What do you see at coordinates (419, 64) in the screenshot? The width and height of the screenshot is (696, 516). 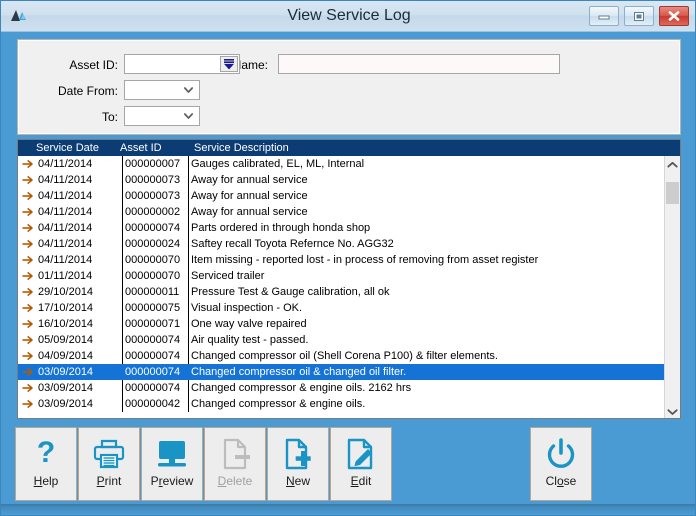 I see `name-input` at bounding box center [419, 64].